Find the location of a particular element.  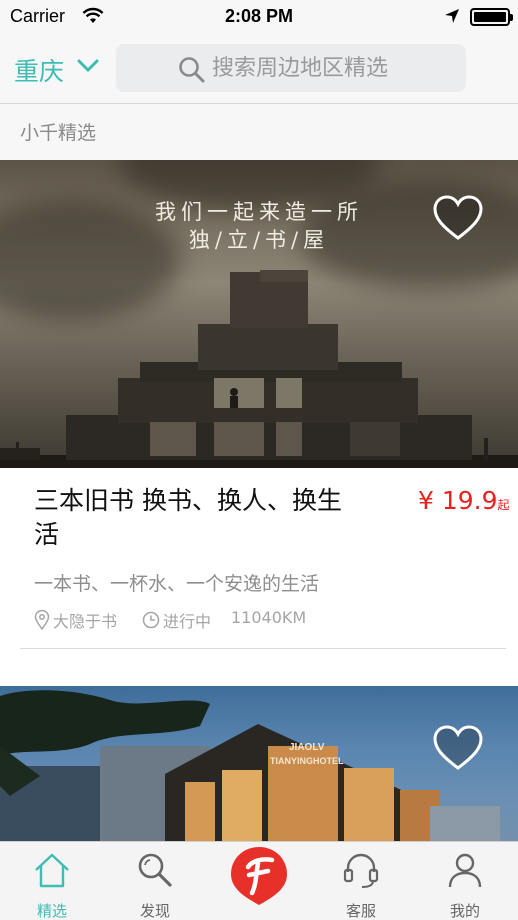

price-tag: ¥ 19.9起 is located at coordinates (464, 500).